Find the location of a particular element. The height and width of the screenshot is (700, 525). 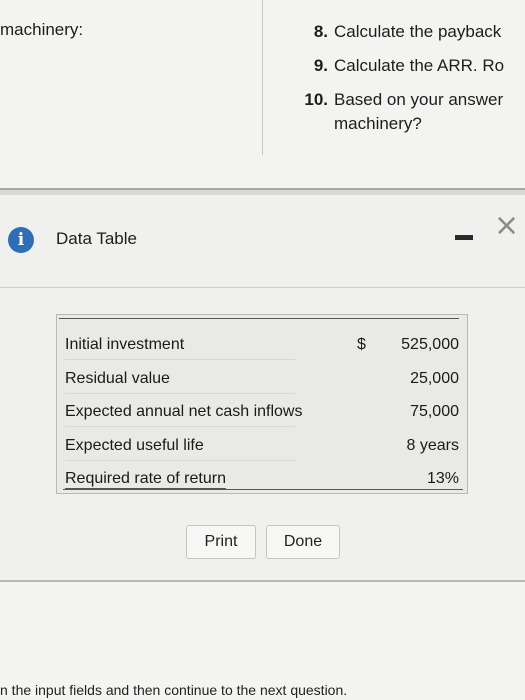

header-divider is located at coordinates (262, 287).